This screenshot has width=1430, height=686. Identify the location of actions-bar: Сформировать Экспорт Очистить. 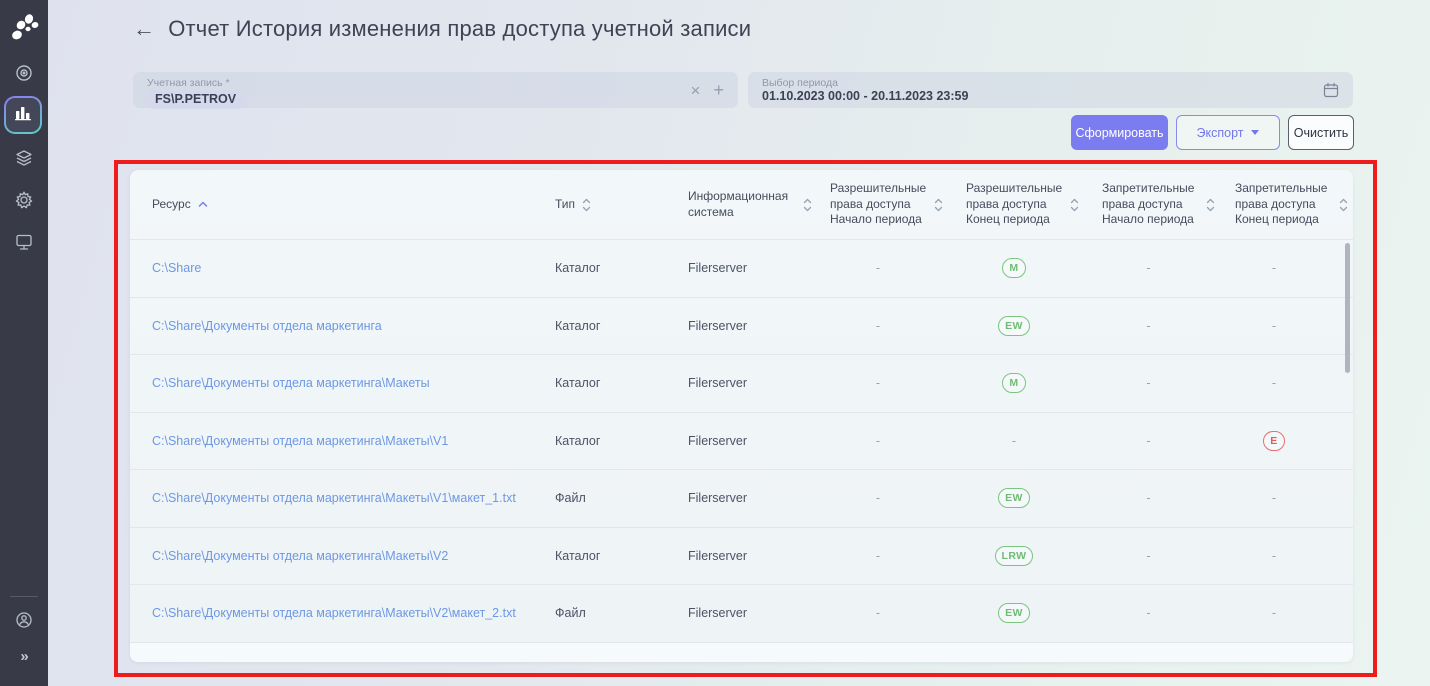
(1212, 132).